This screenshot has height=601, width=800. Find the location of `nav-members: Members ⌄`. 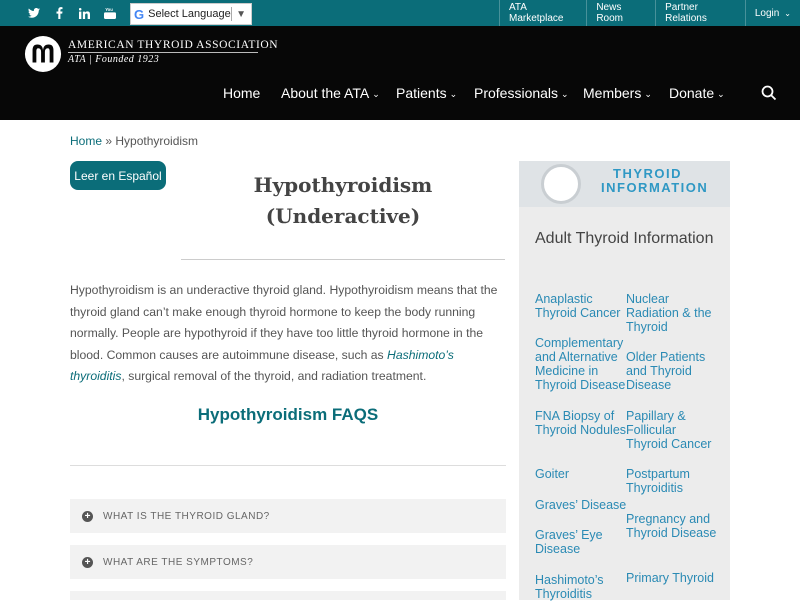

nav-members: Members ⌄ is located at coordinates (617, 93).